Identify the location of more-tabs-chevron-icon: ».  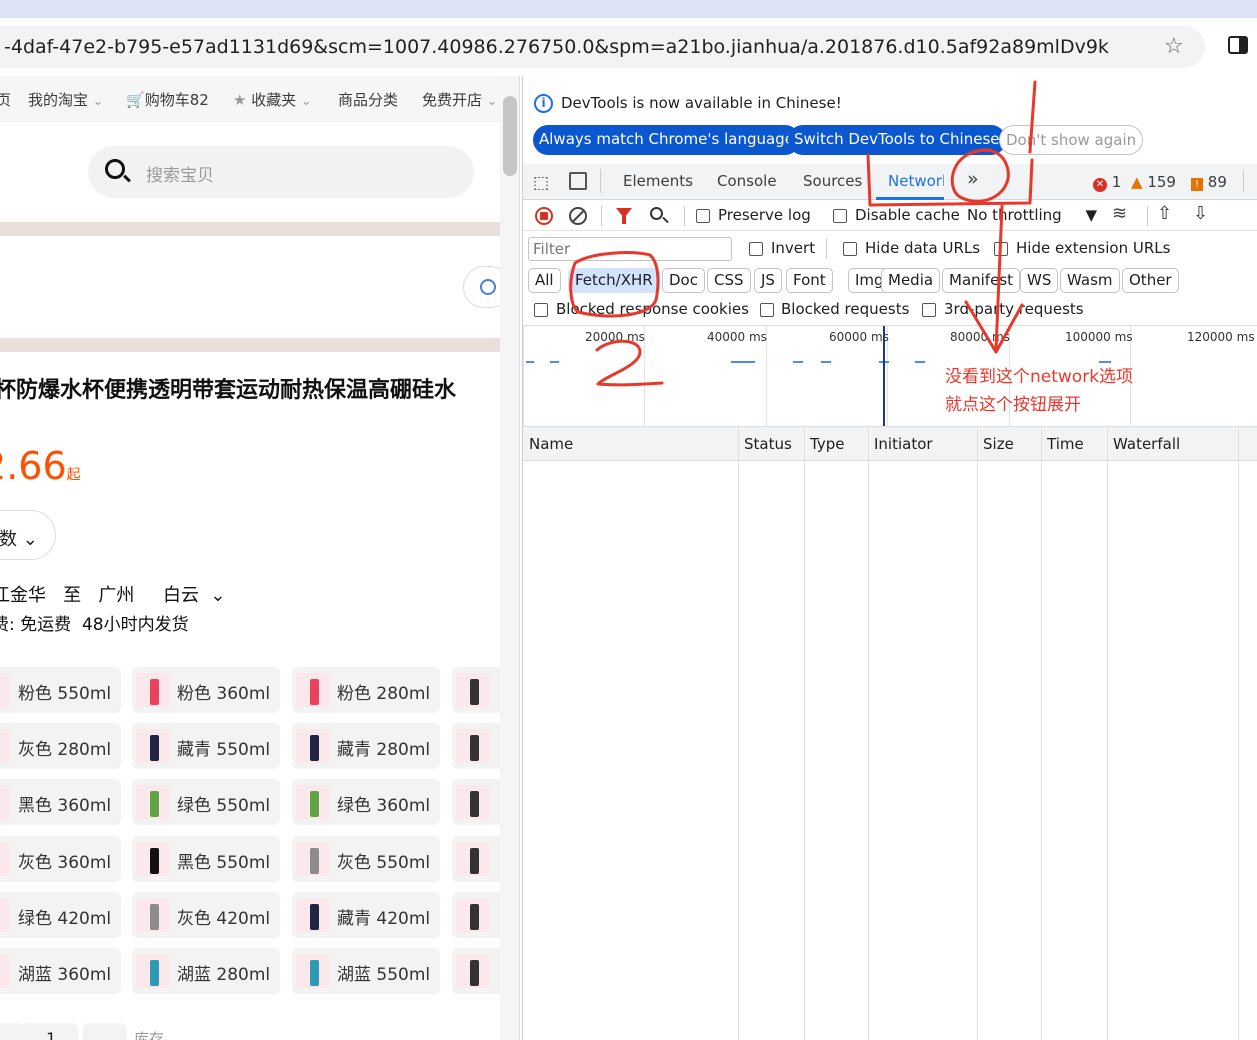
(973, 179).